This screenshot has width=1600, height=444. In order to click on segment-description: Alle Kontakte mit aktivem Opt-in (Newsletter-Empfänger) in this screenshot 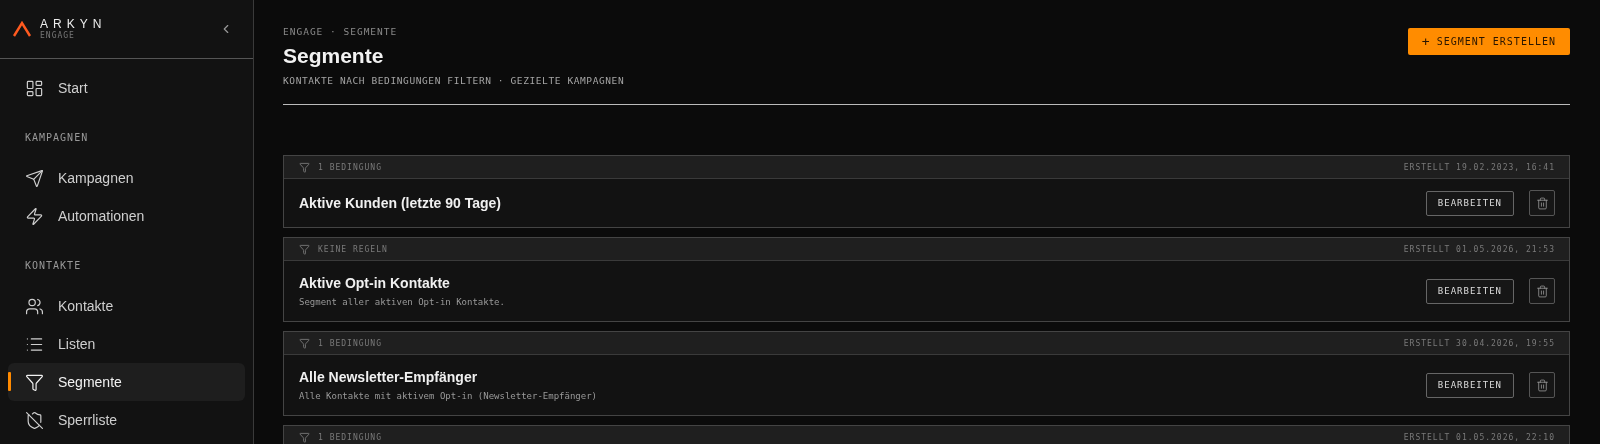, I will do `click(448, 396)`.